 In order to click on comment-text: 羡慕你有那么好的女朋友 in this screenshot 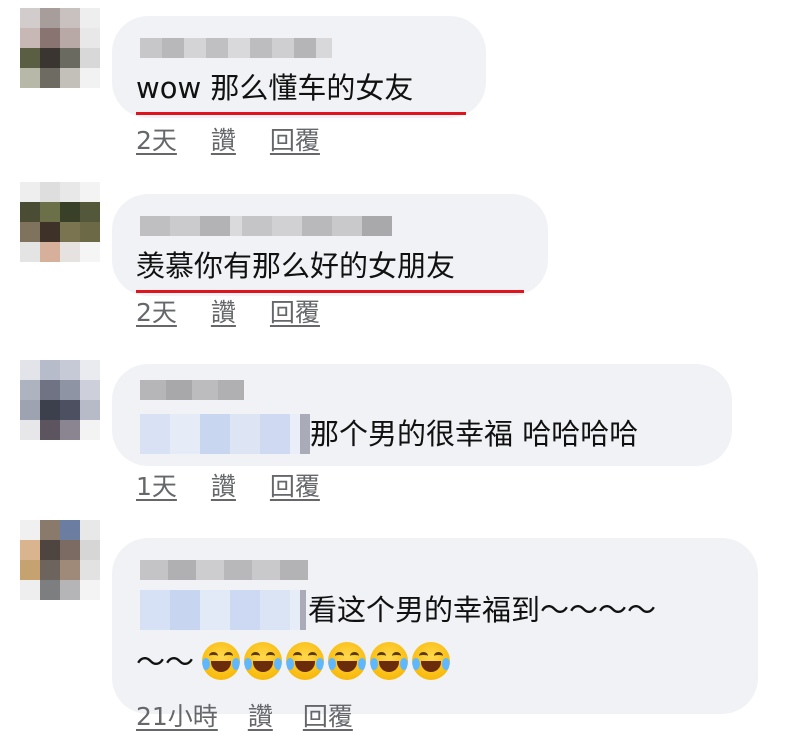, I will do `click(296, 266)`.